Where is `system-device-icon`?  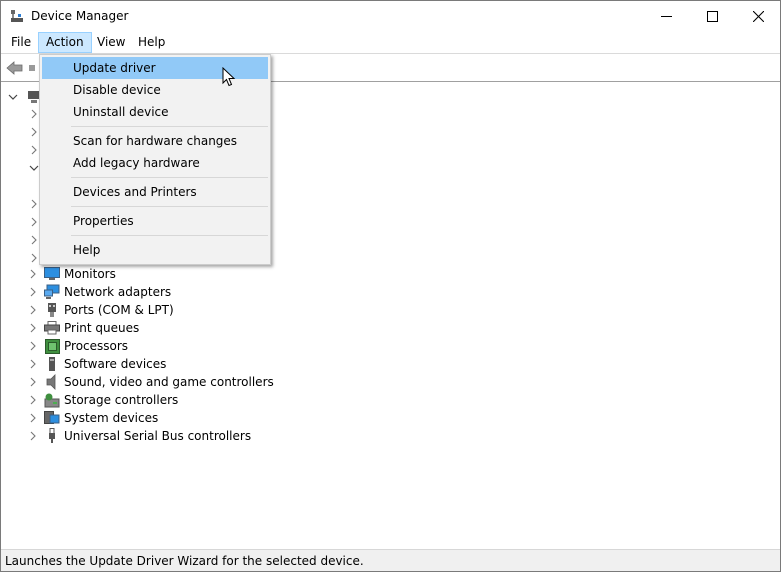
system-device-icon is located at coordinates (52, 417).